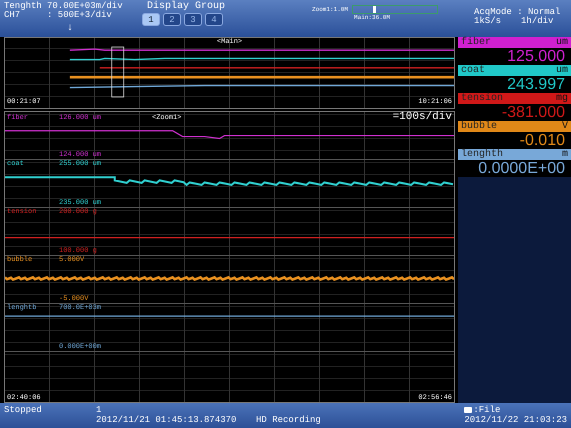 The image size is (571, 428). Describe the element at coordinates (476, 42) in the screenshot. I see `readout-name: fiber` at that location.